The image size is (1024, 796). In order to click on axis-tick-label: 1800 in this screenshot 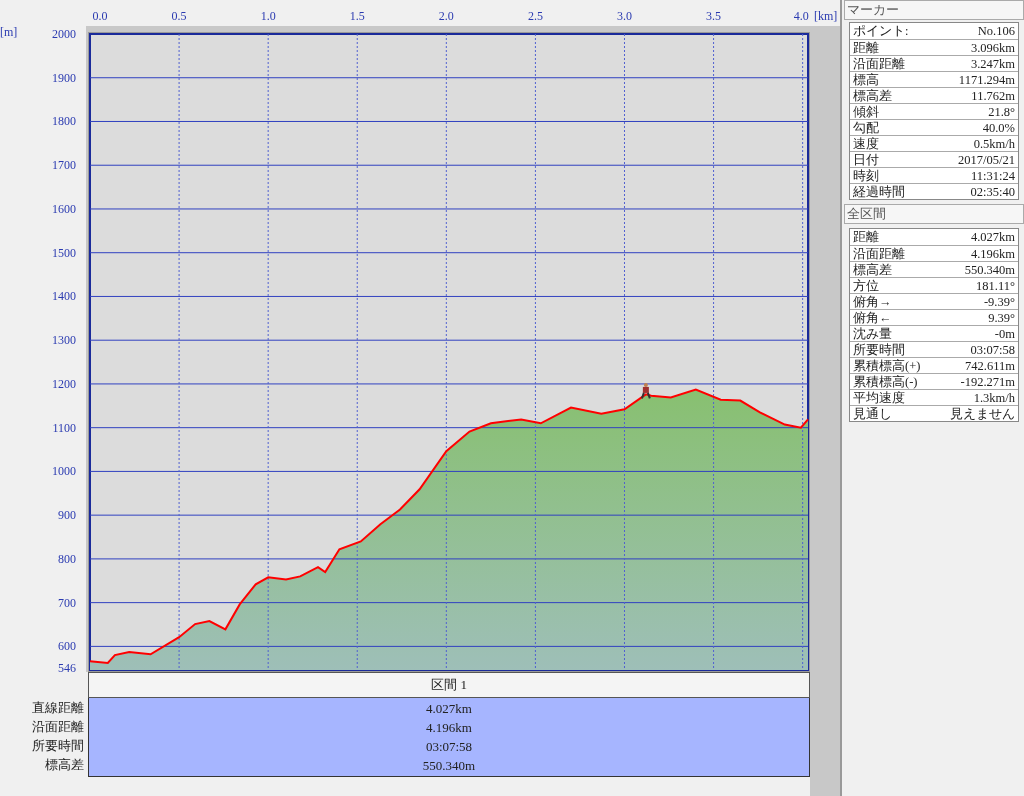, I will do `click(64, 121)`.